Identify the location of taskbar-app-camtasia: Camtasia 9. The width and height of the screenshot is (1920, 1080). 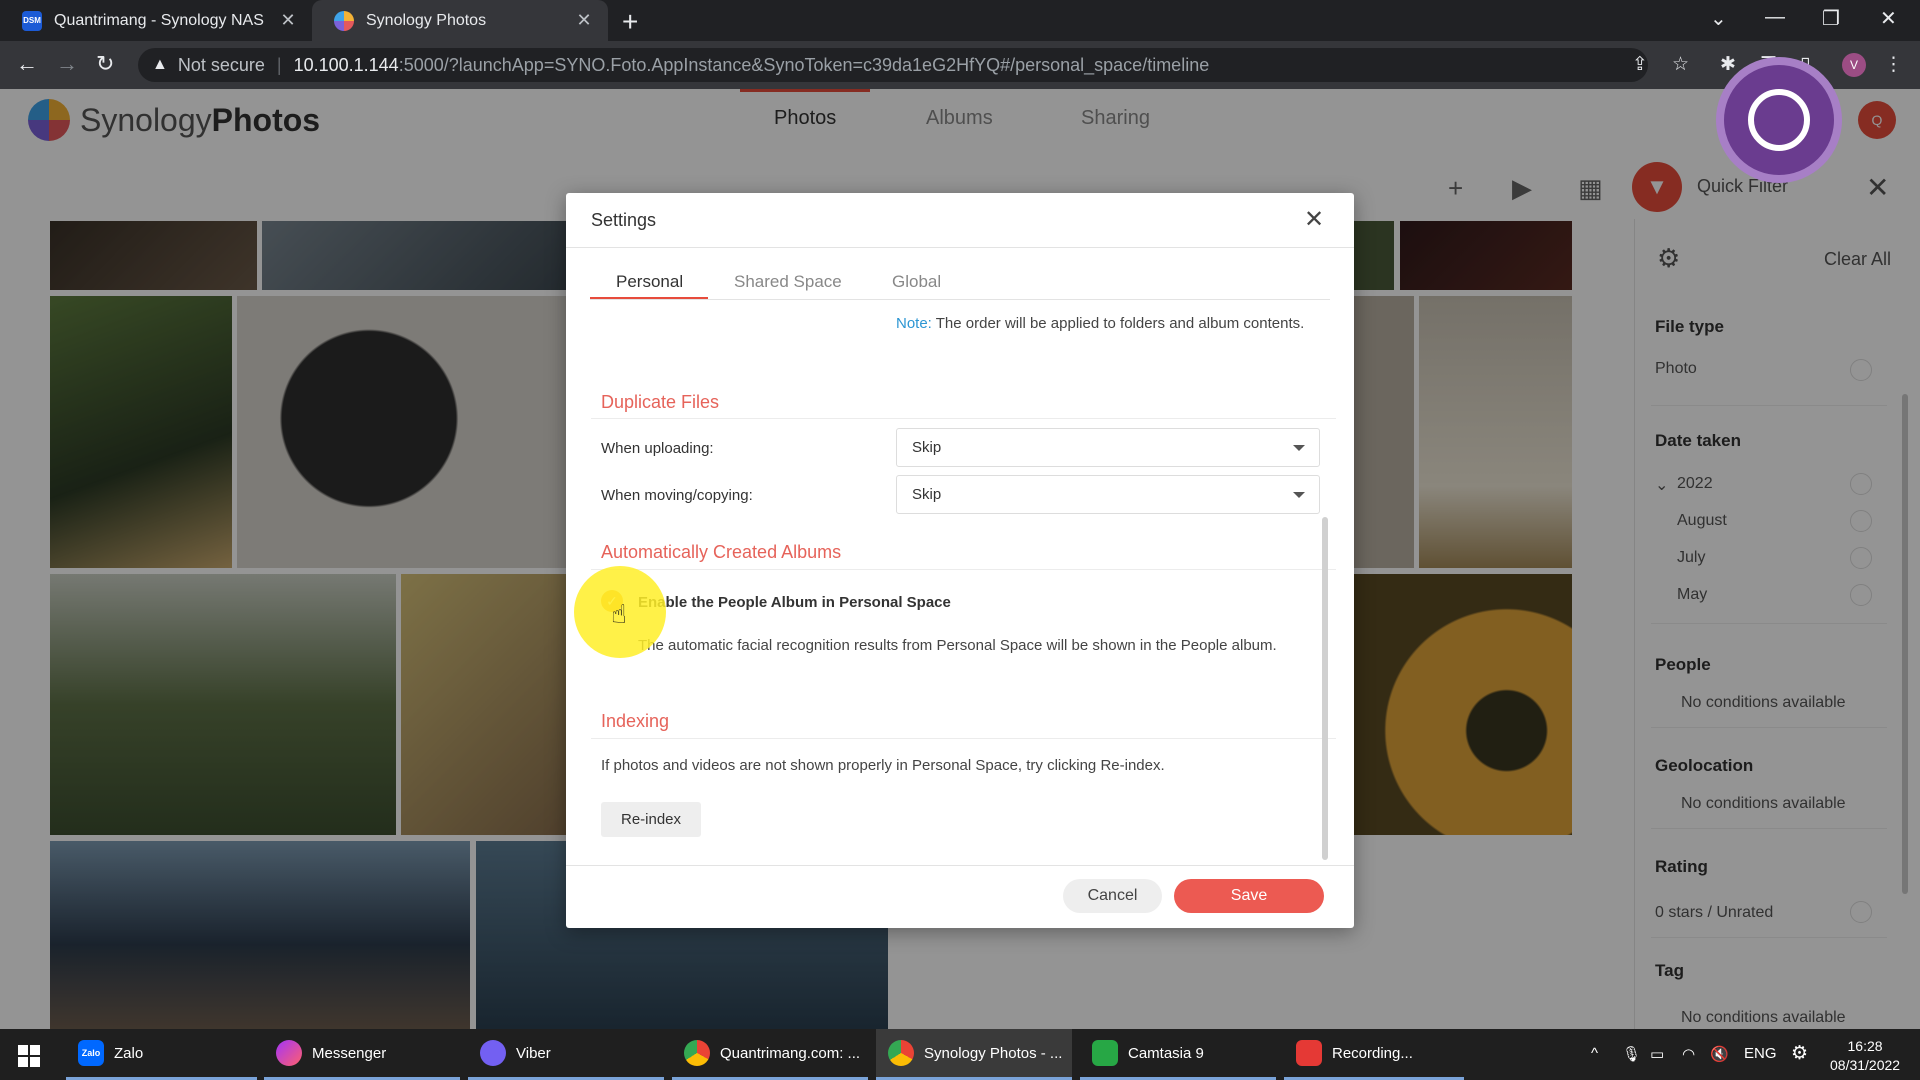
(1178, 1054).